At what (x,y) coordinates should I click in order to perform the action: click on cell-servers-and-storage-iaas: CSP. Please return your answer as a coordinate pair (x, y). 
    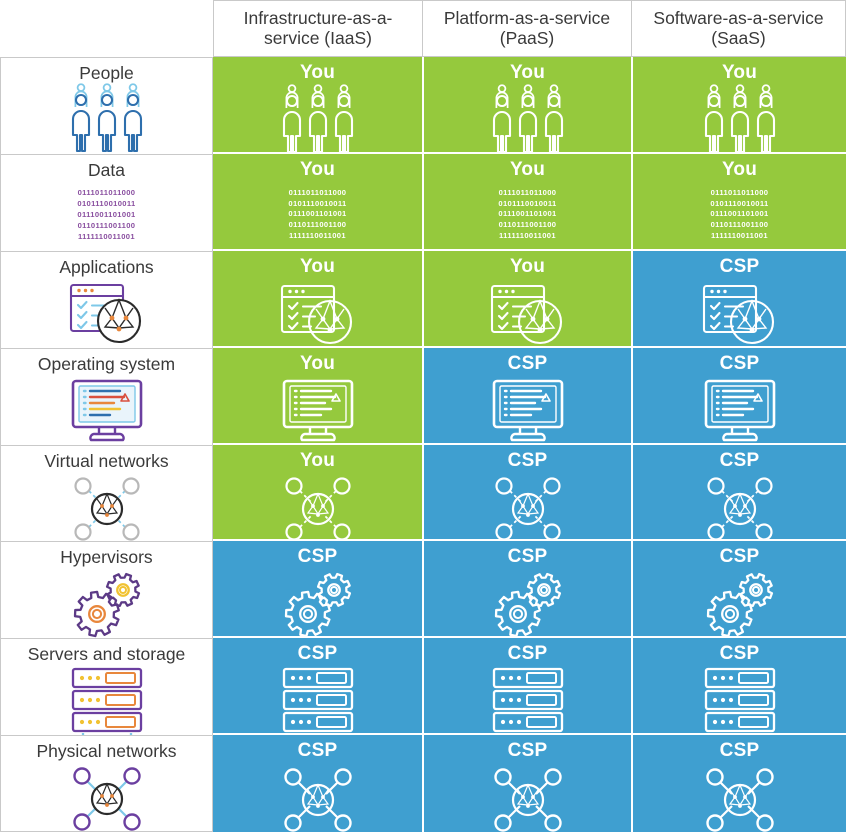
    Looking at the image, I should click on (318, 688).